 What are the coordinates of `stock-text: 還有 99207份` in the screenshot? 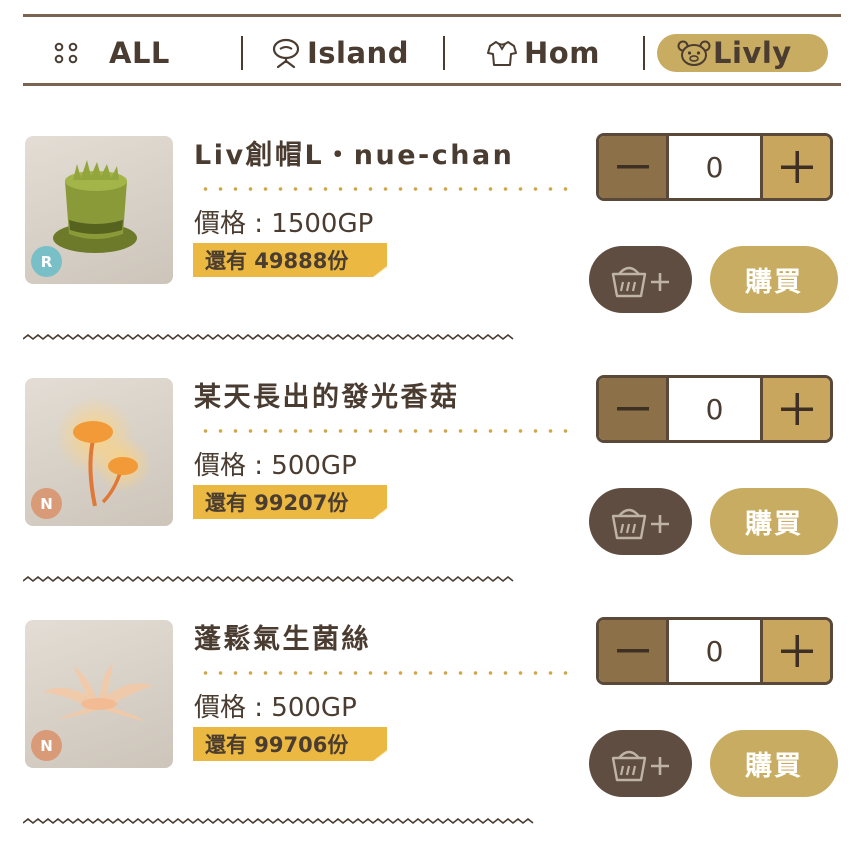 It's located at (277, 503).